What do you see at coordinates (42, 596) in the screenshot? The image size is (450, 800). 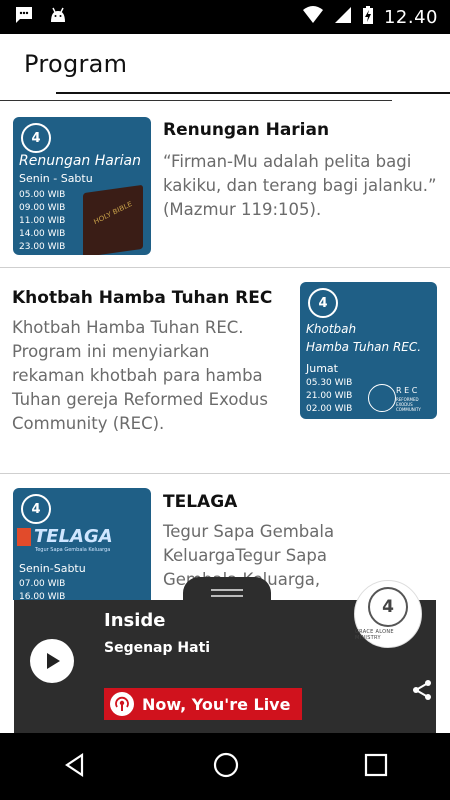 I see `thumb-time: 16.00 WIB` at bounding box center [42, 596].